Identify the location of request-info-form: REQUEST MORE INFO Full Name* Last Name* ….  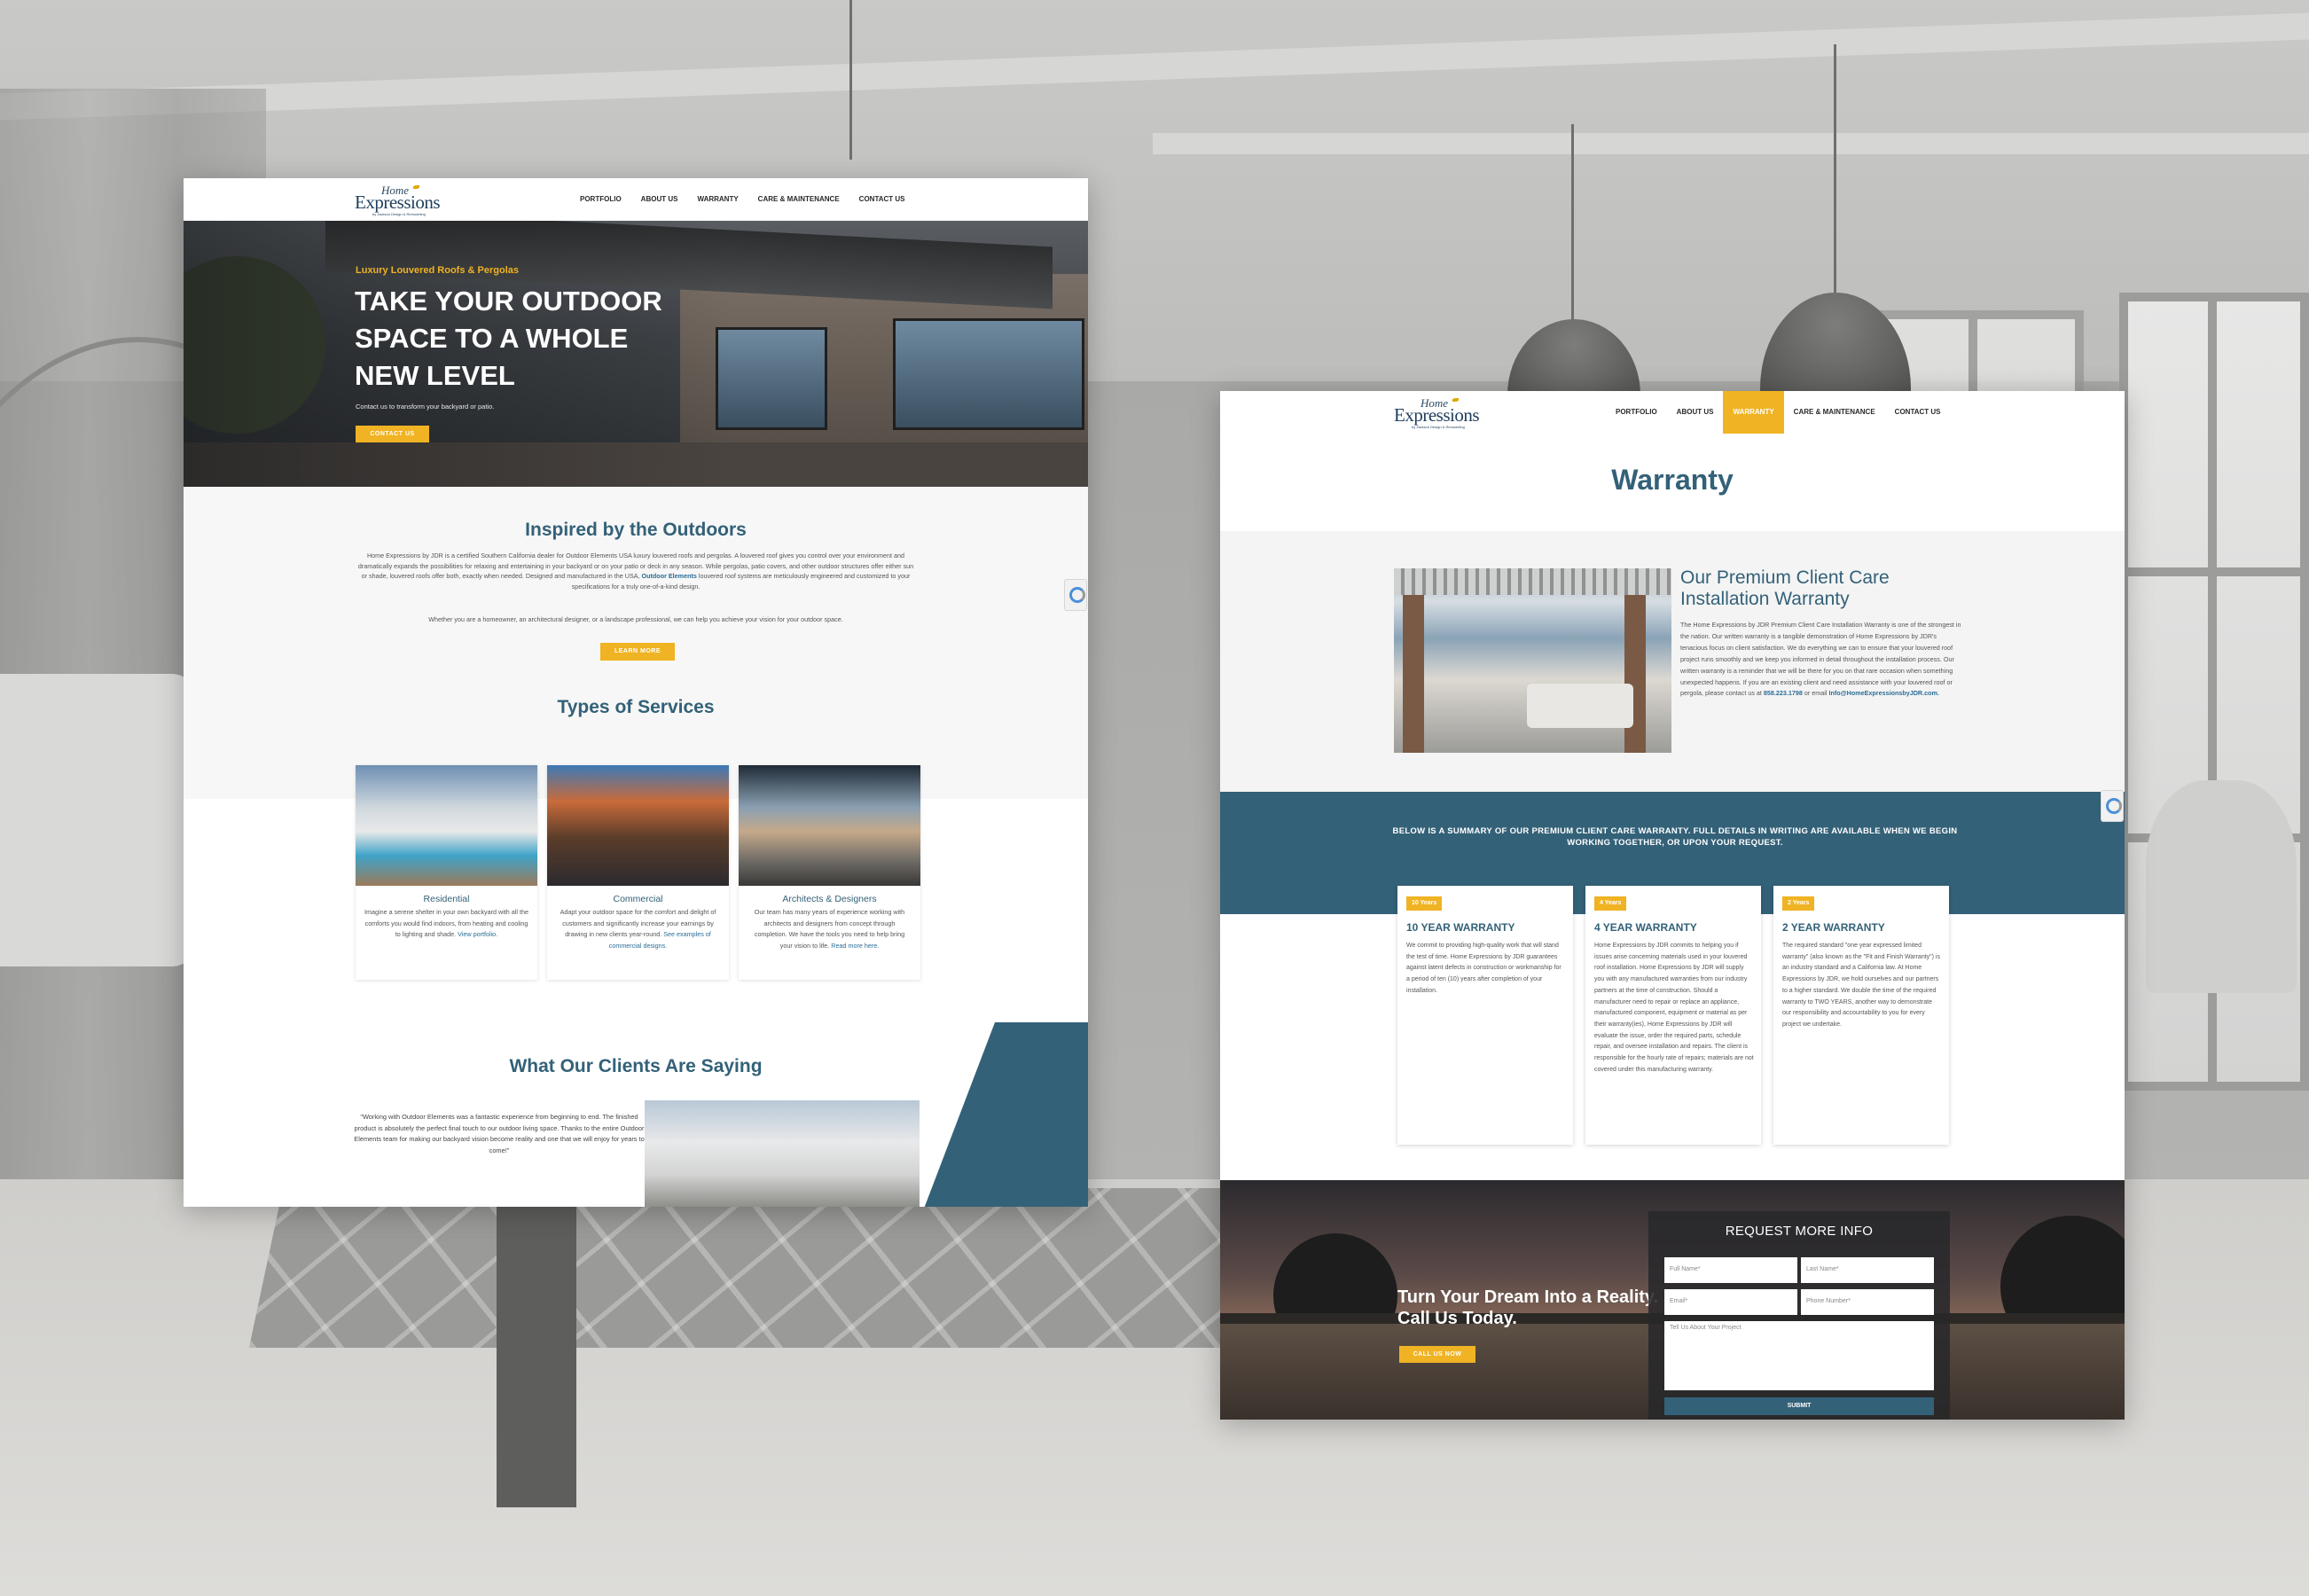
(1799, 1316).